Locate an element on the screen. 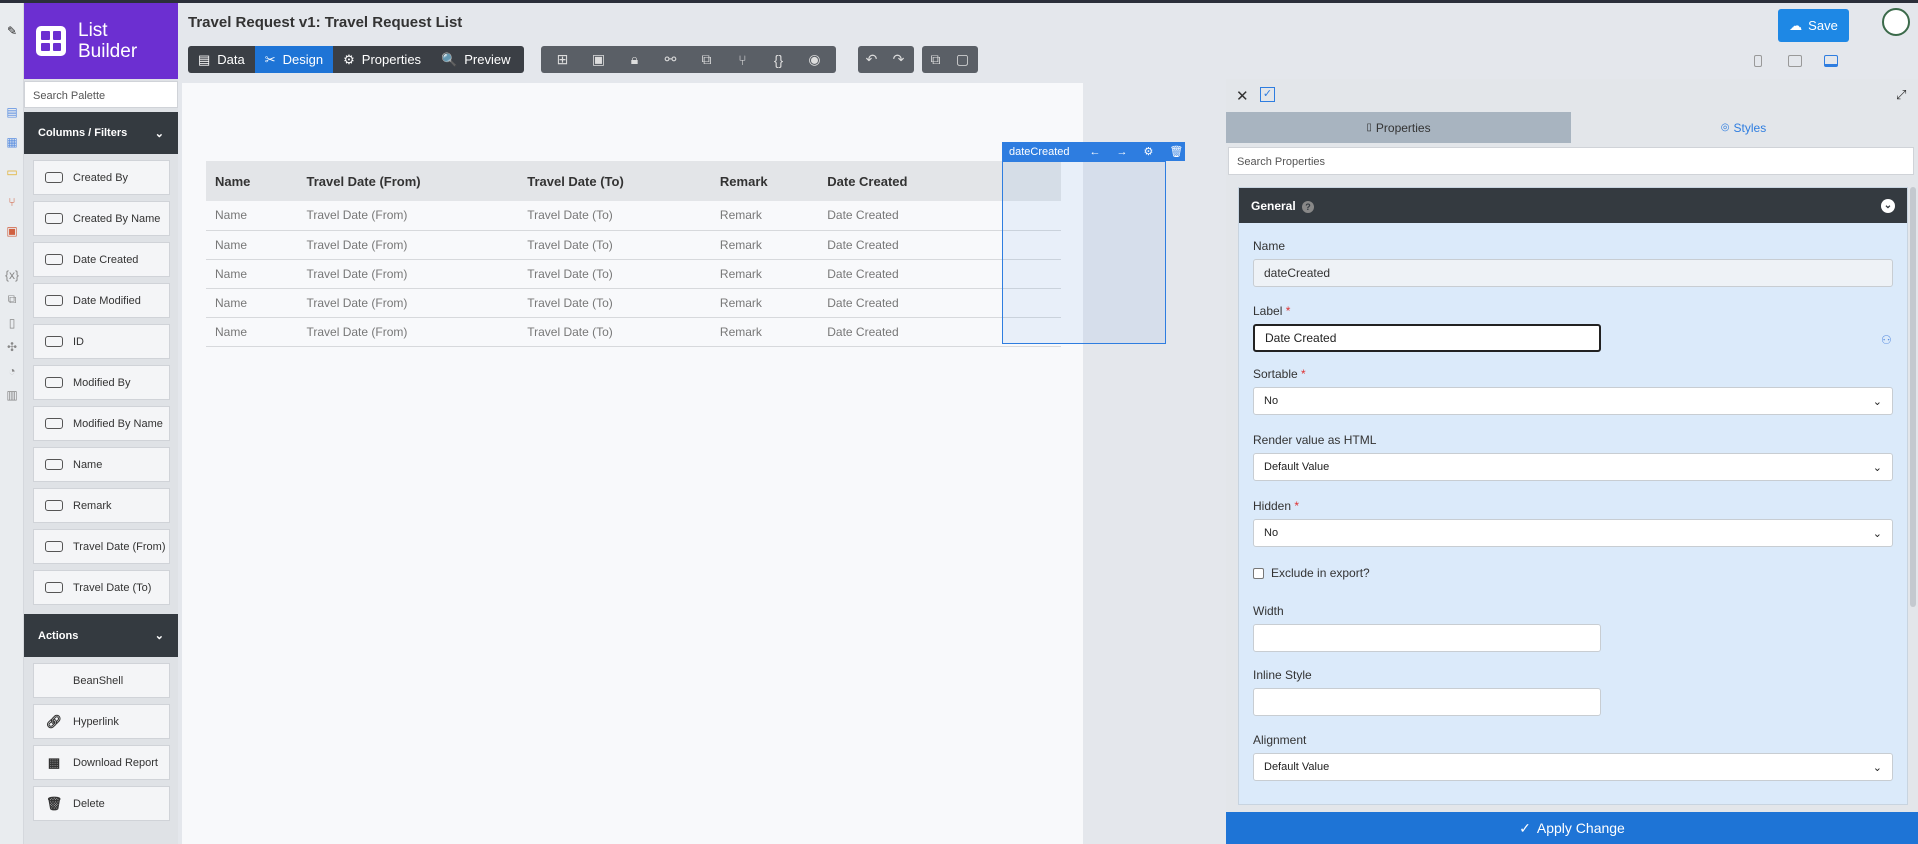 The width and height of the screenshot is (1918, 844). column-header: Name is located at coordinates (252, 181).